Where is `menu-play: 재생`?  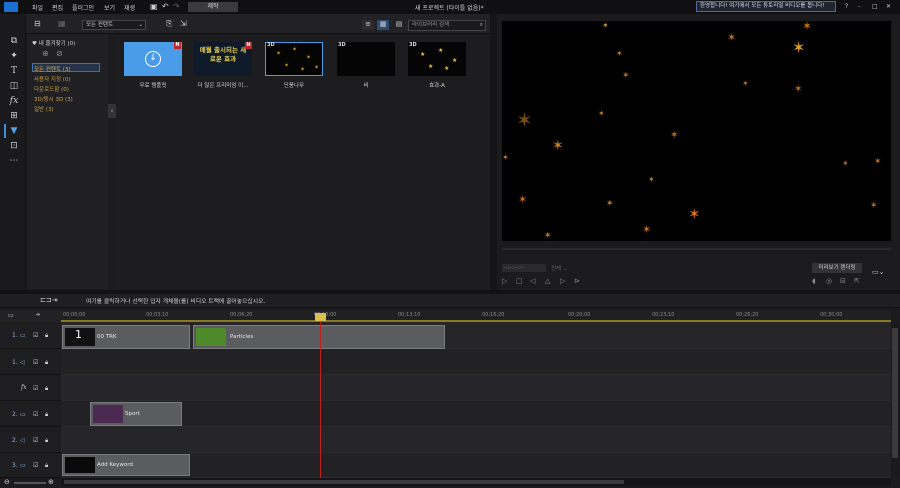
menu-play: 재생 is located at coordinates (129, 7).